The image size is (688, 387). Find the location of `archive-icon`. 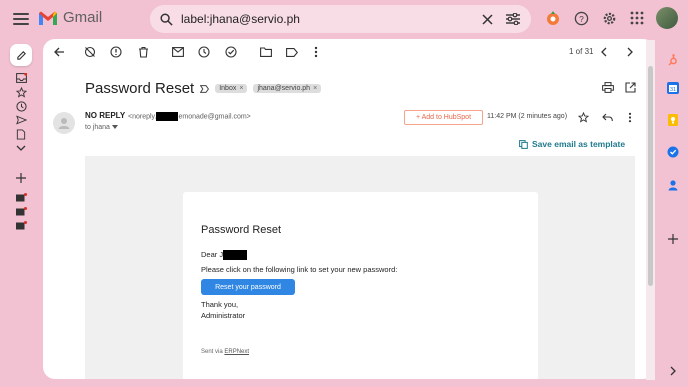

archive-icon is located at coordinates (90, 52).